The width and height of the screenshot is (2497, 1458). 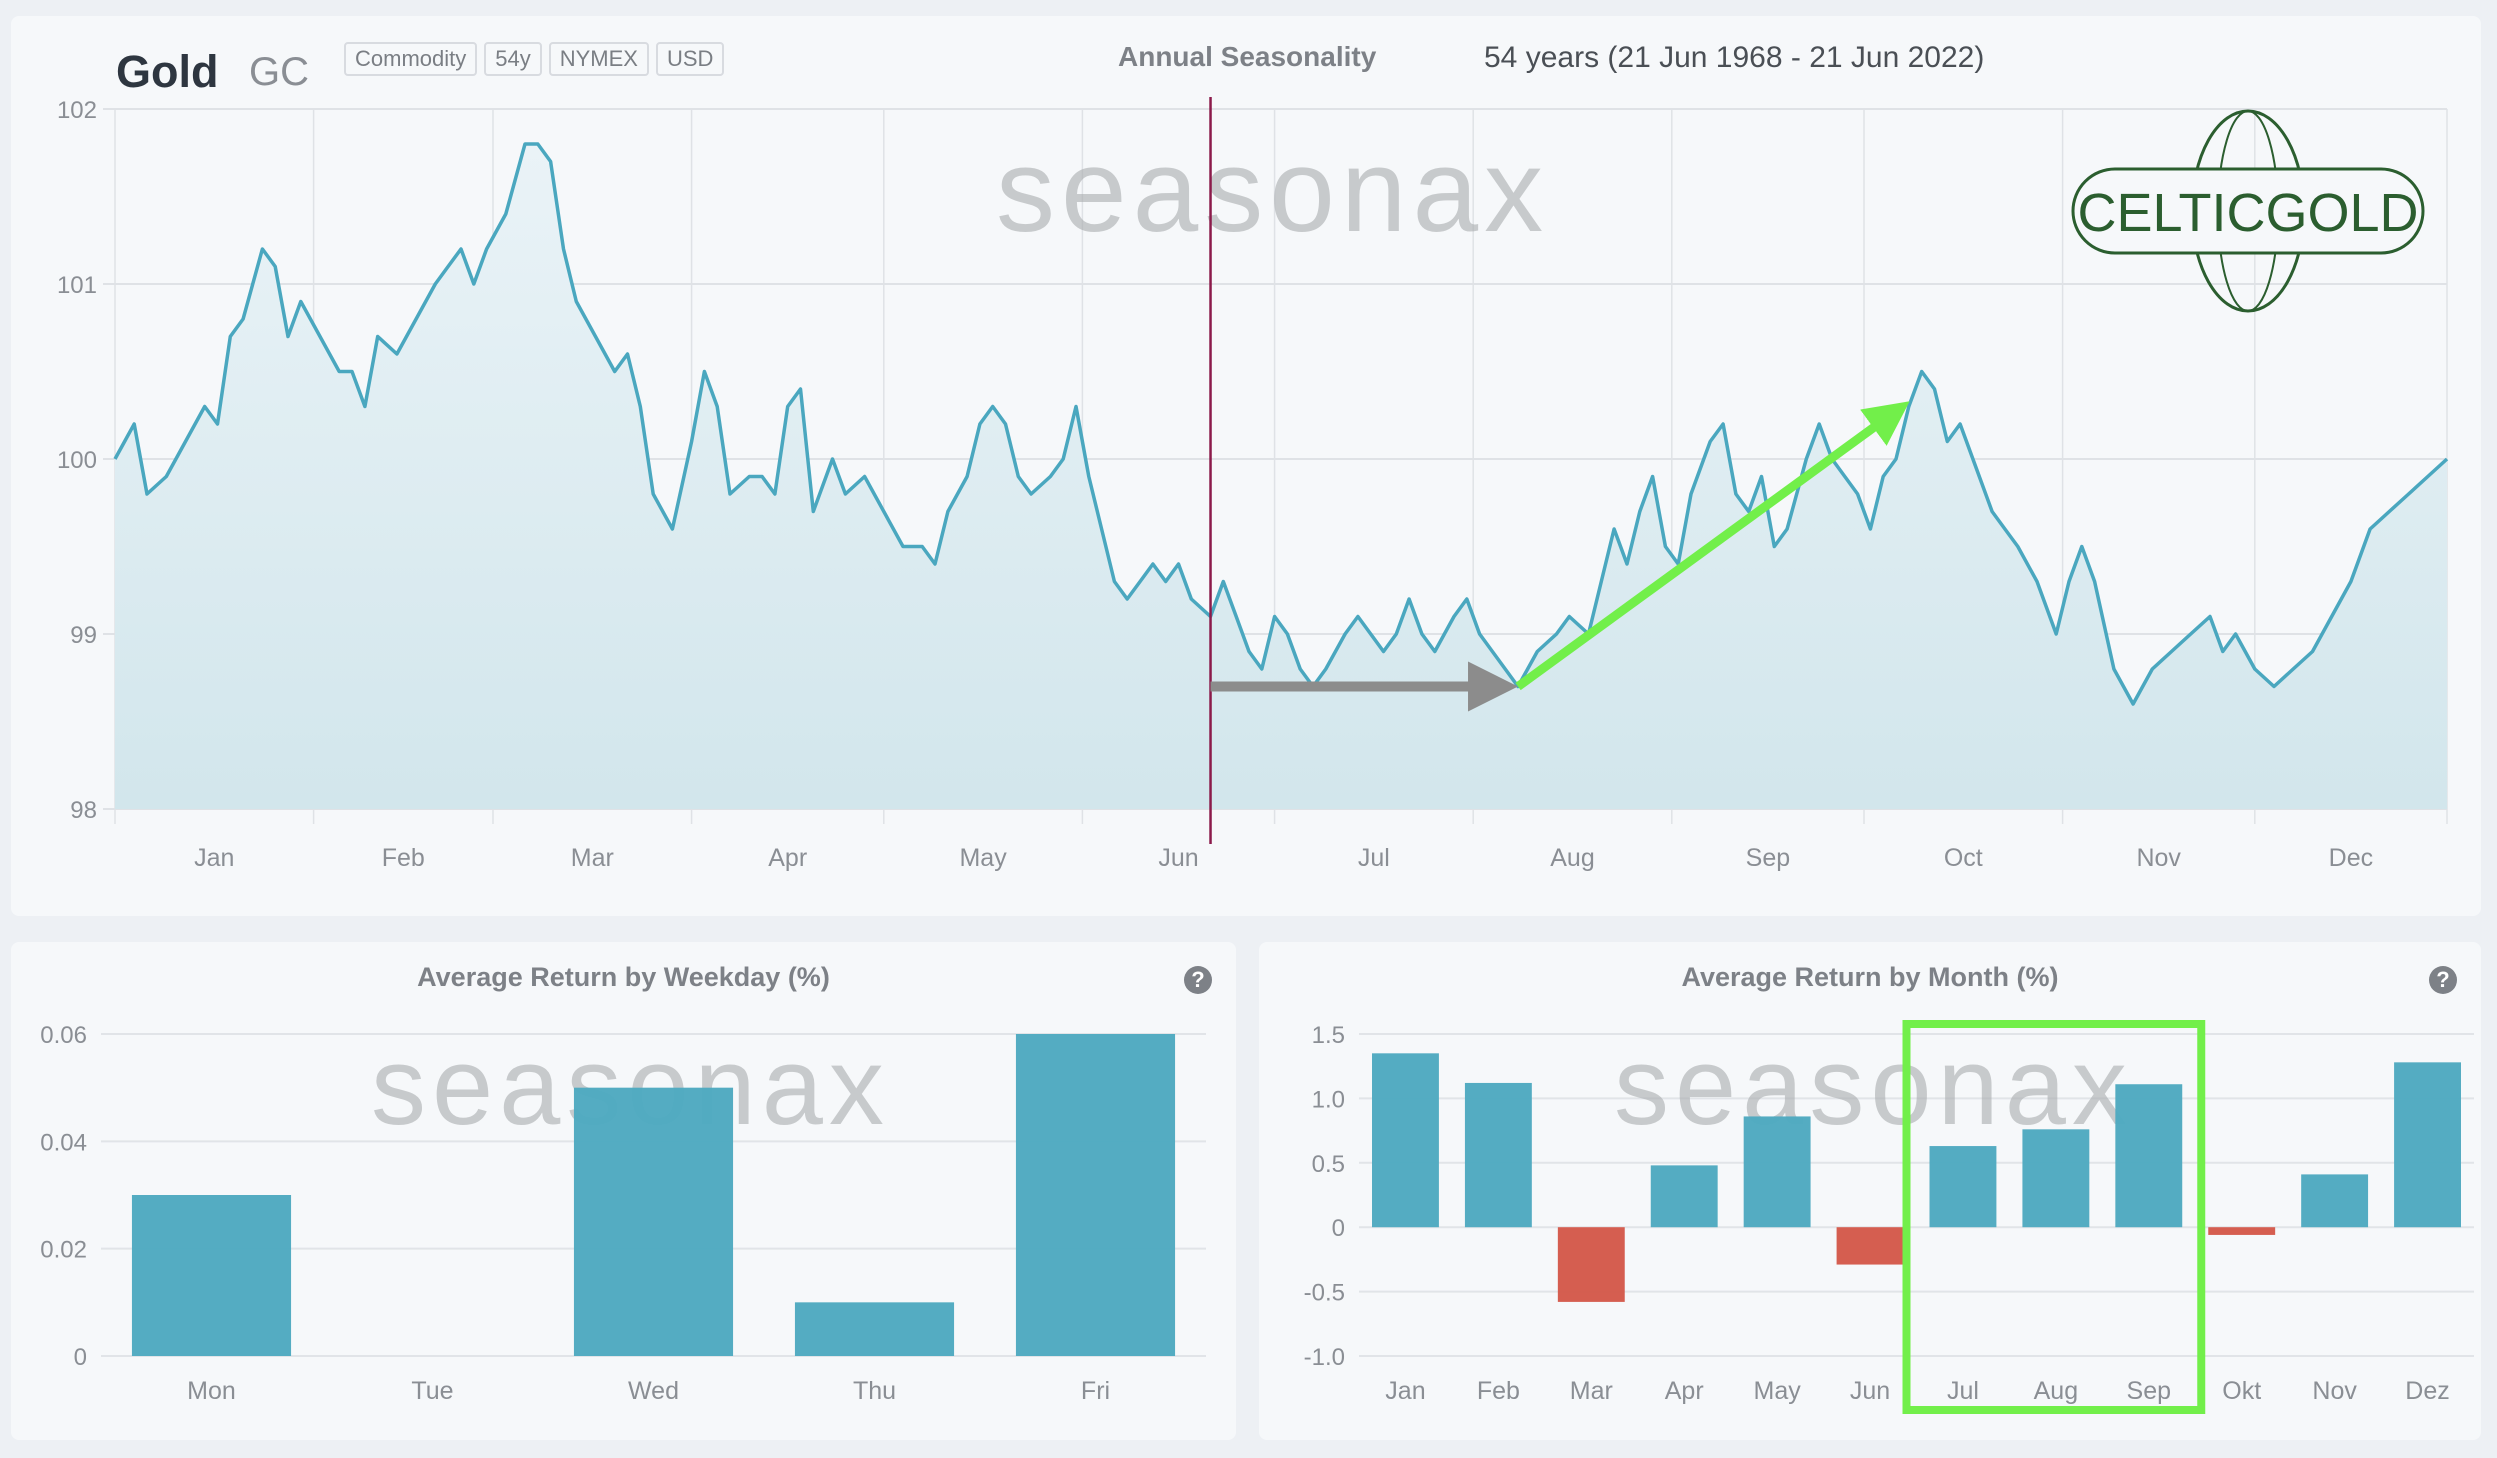 I want to click on y-tick-label: 100, so click(x=77, y=460).